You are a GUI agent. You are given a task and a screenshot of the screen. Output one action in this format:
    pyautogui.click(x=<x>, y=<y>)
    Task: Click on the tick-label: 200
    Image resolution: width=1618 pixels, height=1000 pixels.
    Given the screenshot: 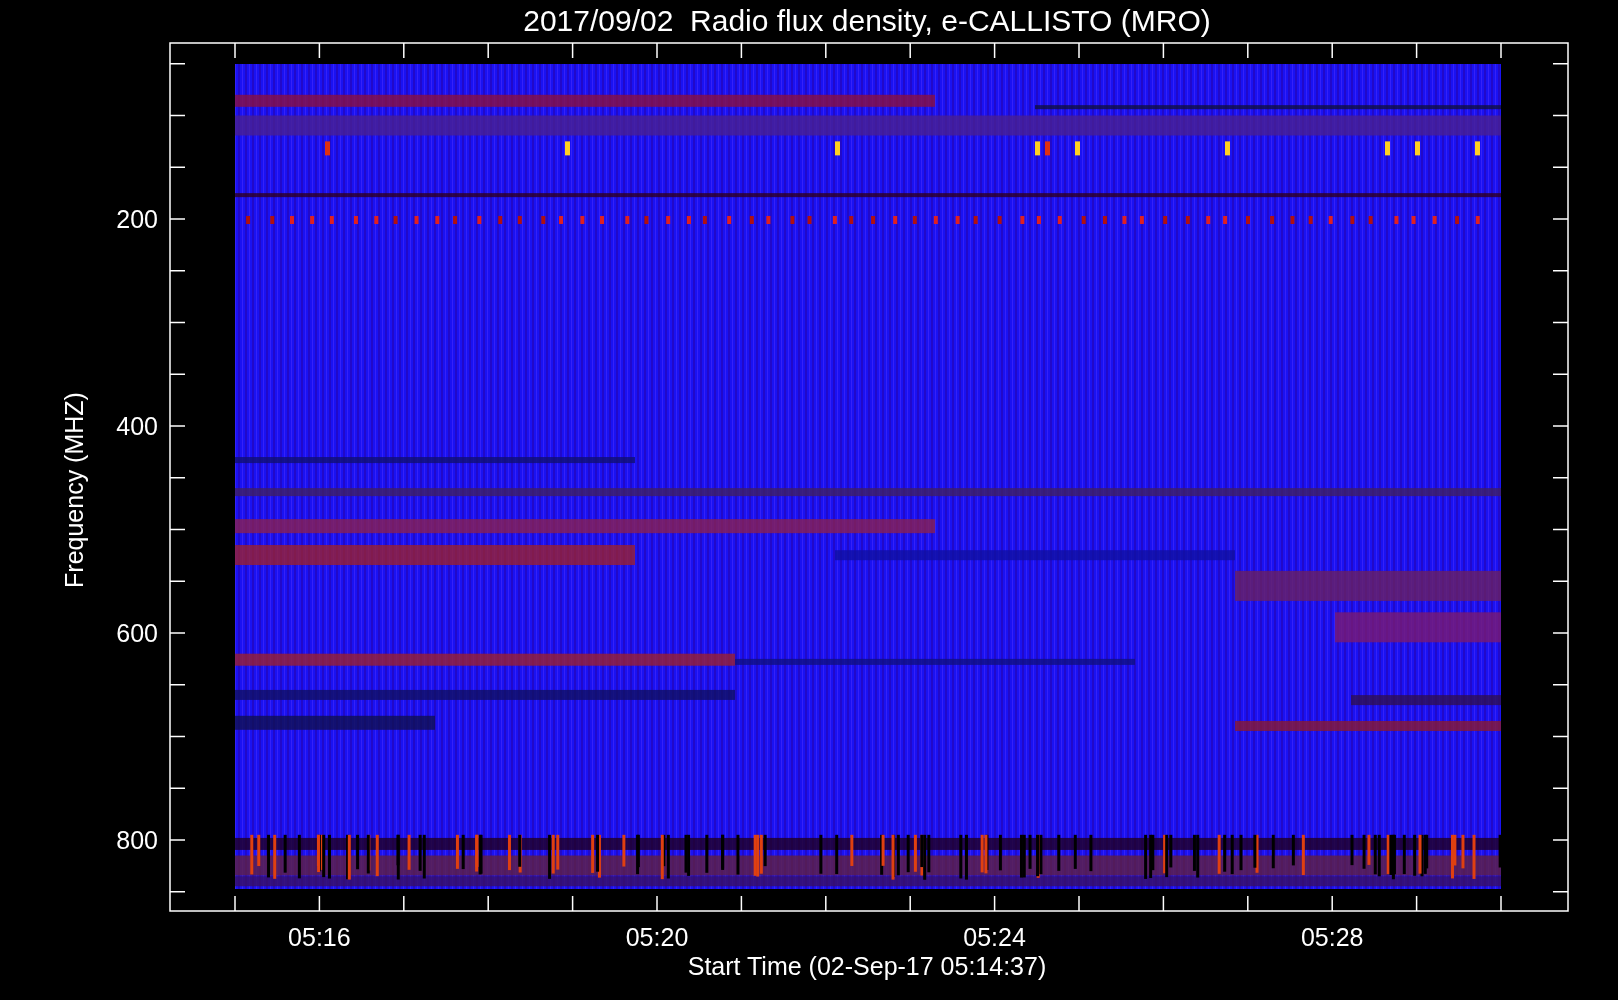 What is the action you would take?
    pyautogui.click(x=137, y=219)
    